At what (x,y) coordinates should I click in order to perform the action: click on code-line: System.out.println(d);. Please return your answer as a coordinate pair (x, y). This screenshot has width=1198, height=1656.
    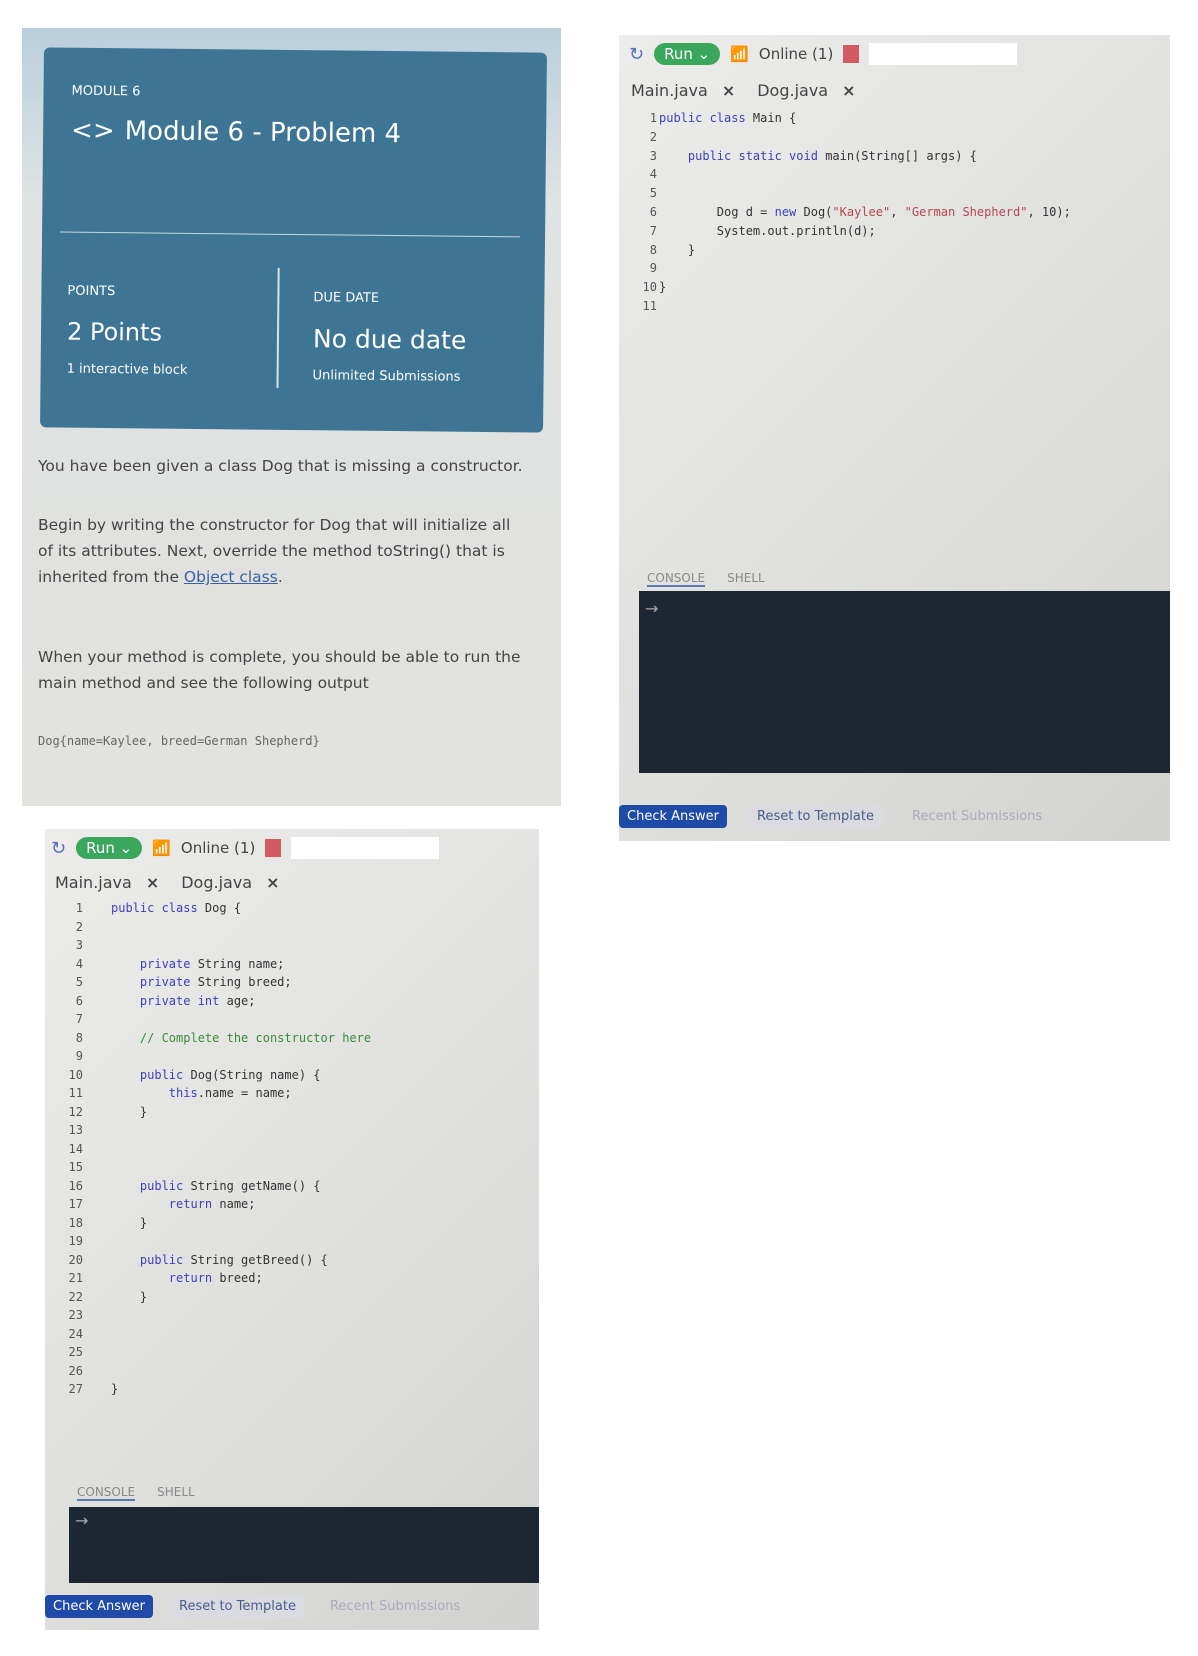
    Looking at the image, I should click on (767, 230).